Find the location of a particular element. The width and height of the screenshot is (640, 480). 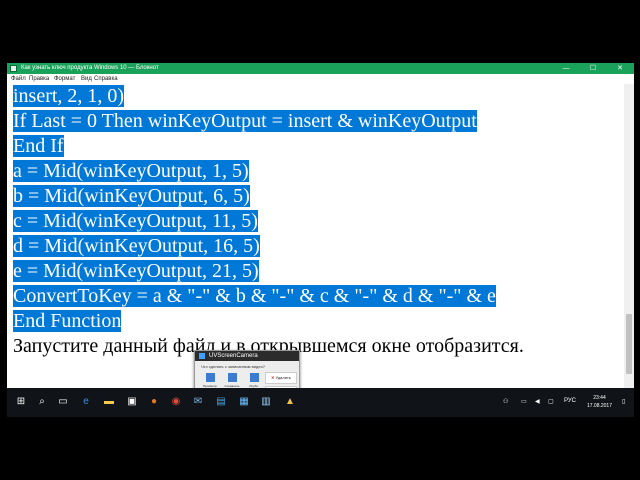

delete-button: ✕ Удалить is located at coordinates (281, 378).